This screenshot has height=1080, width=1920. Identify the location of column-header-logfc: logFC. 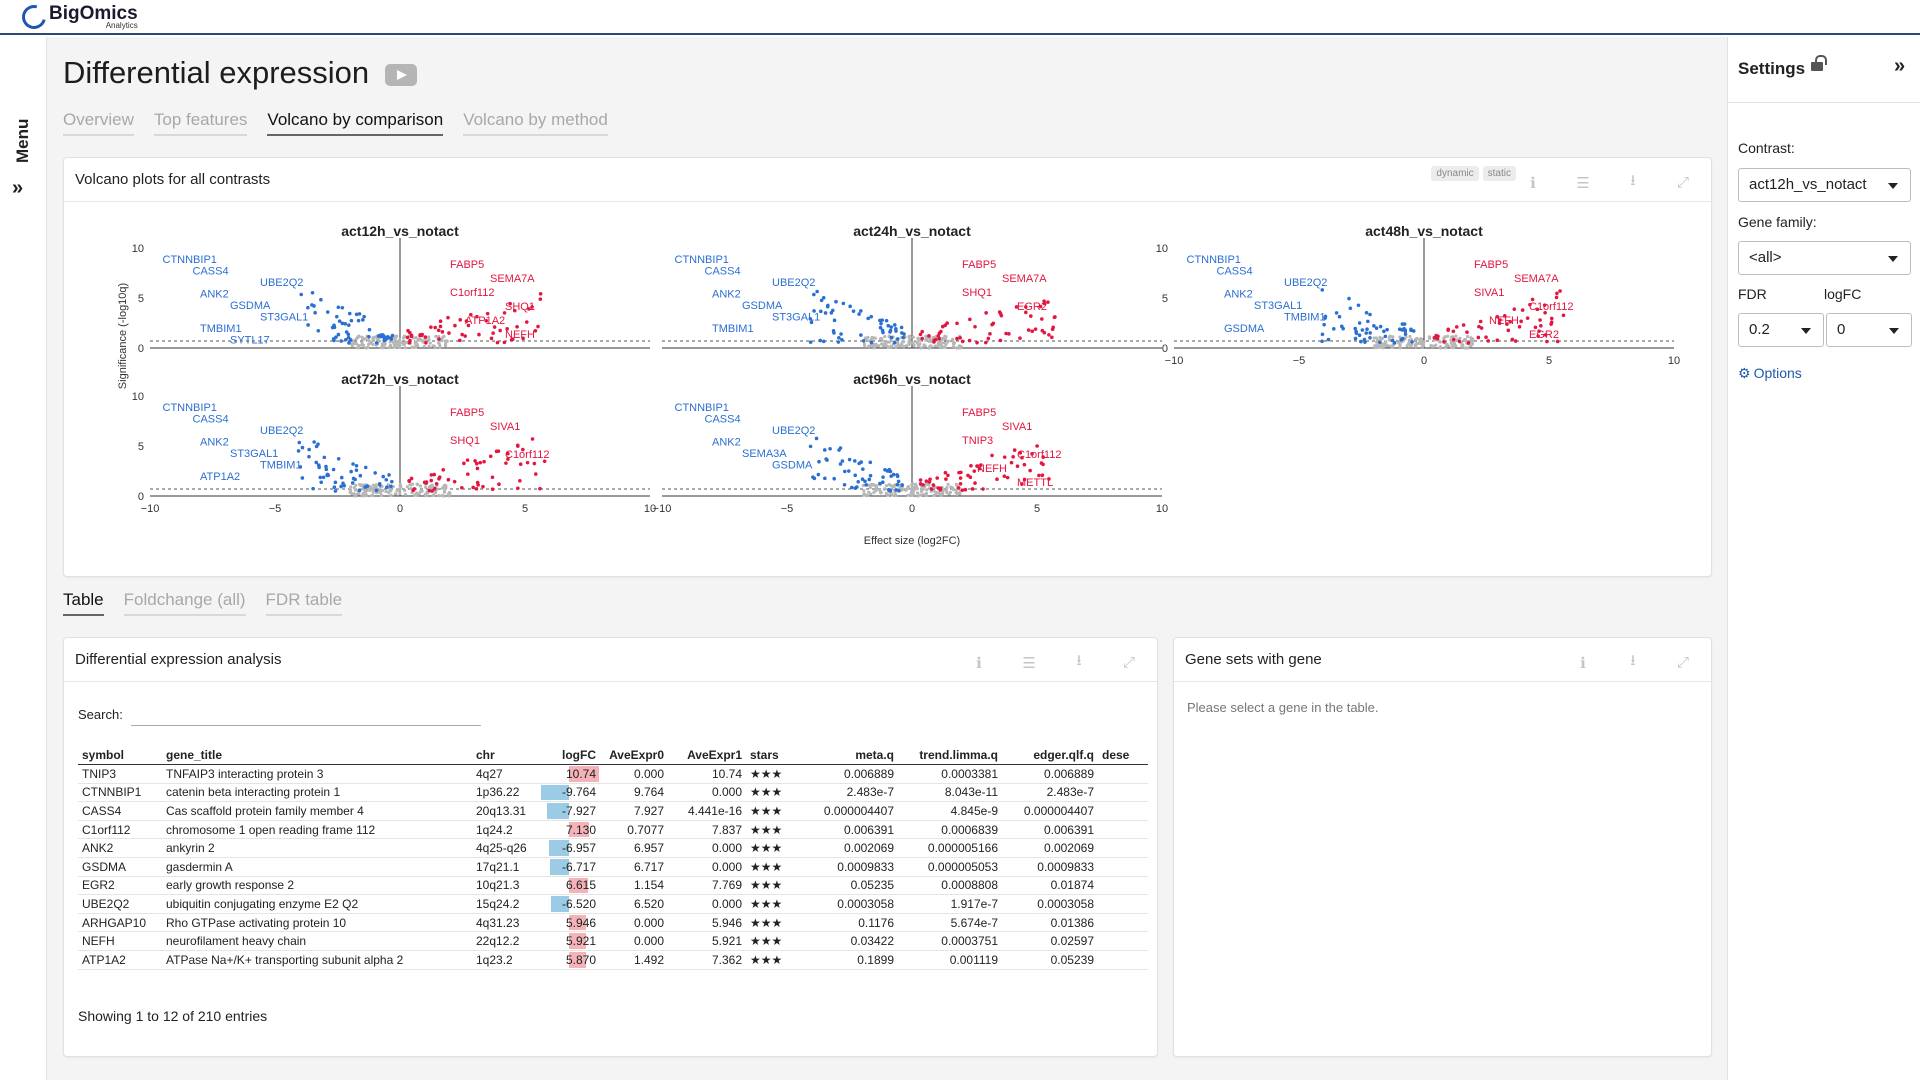
(569, 755).